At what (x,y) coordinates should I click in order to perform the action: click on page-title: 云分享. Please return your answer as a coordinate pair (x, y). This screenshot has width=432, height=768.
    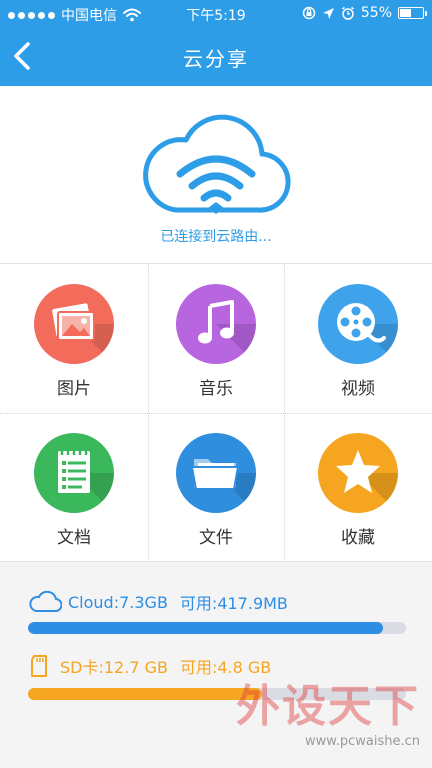
    Looking at the image, I should click on (216, 59).